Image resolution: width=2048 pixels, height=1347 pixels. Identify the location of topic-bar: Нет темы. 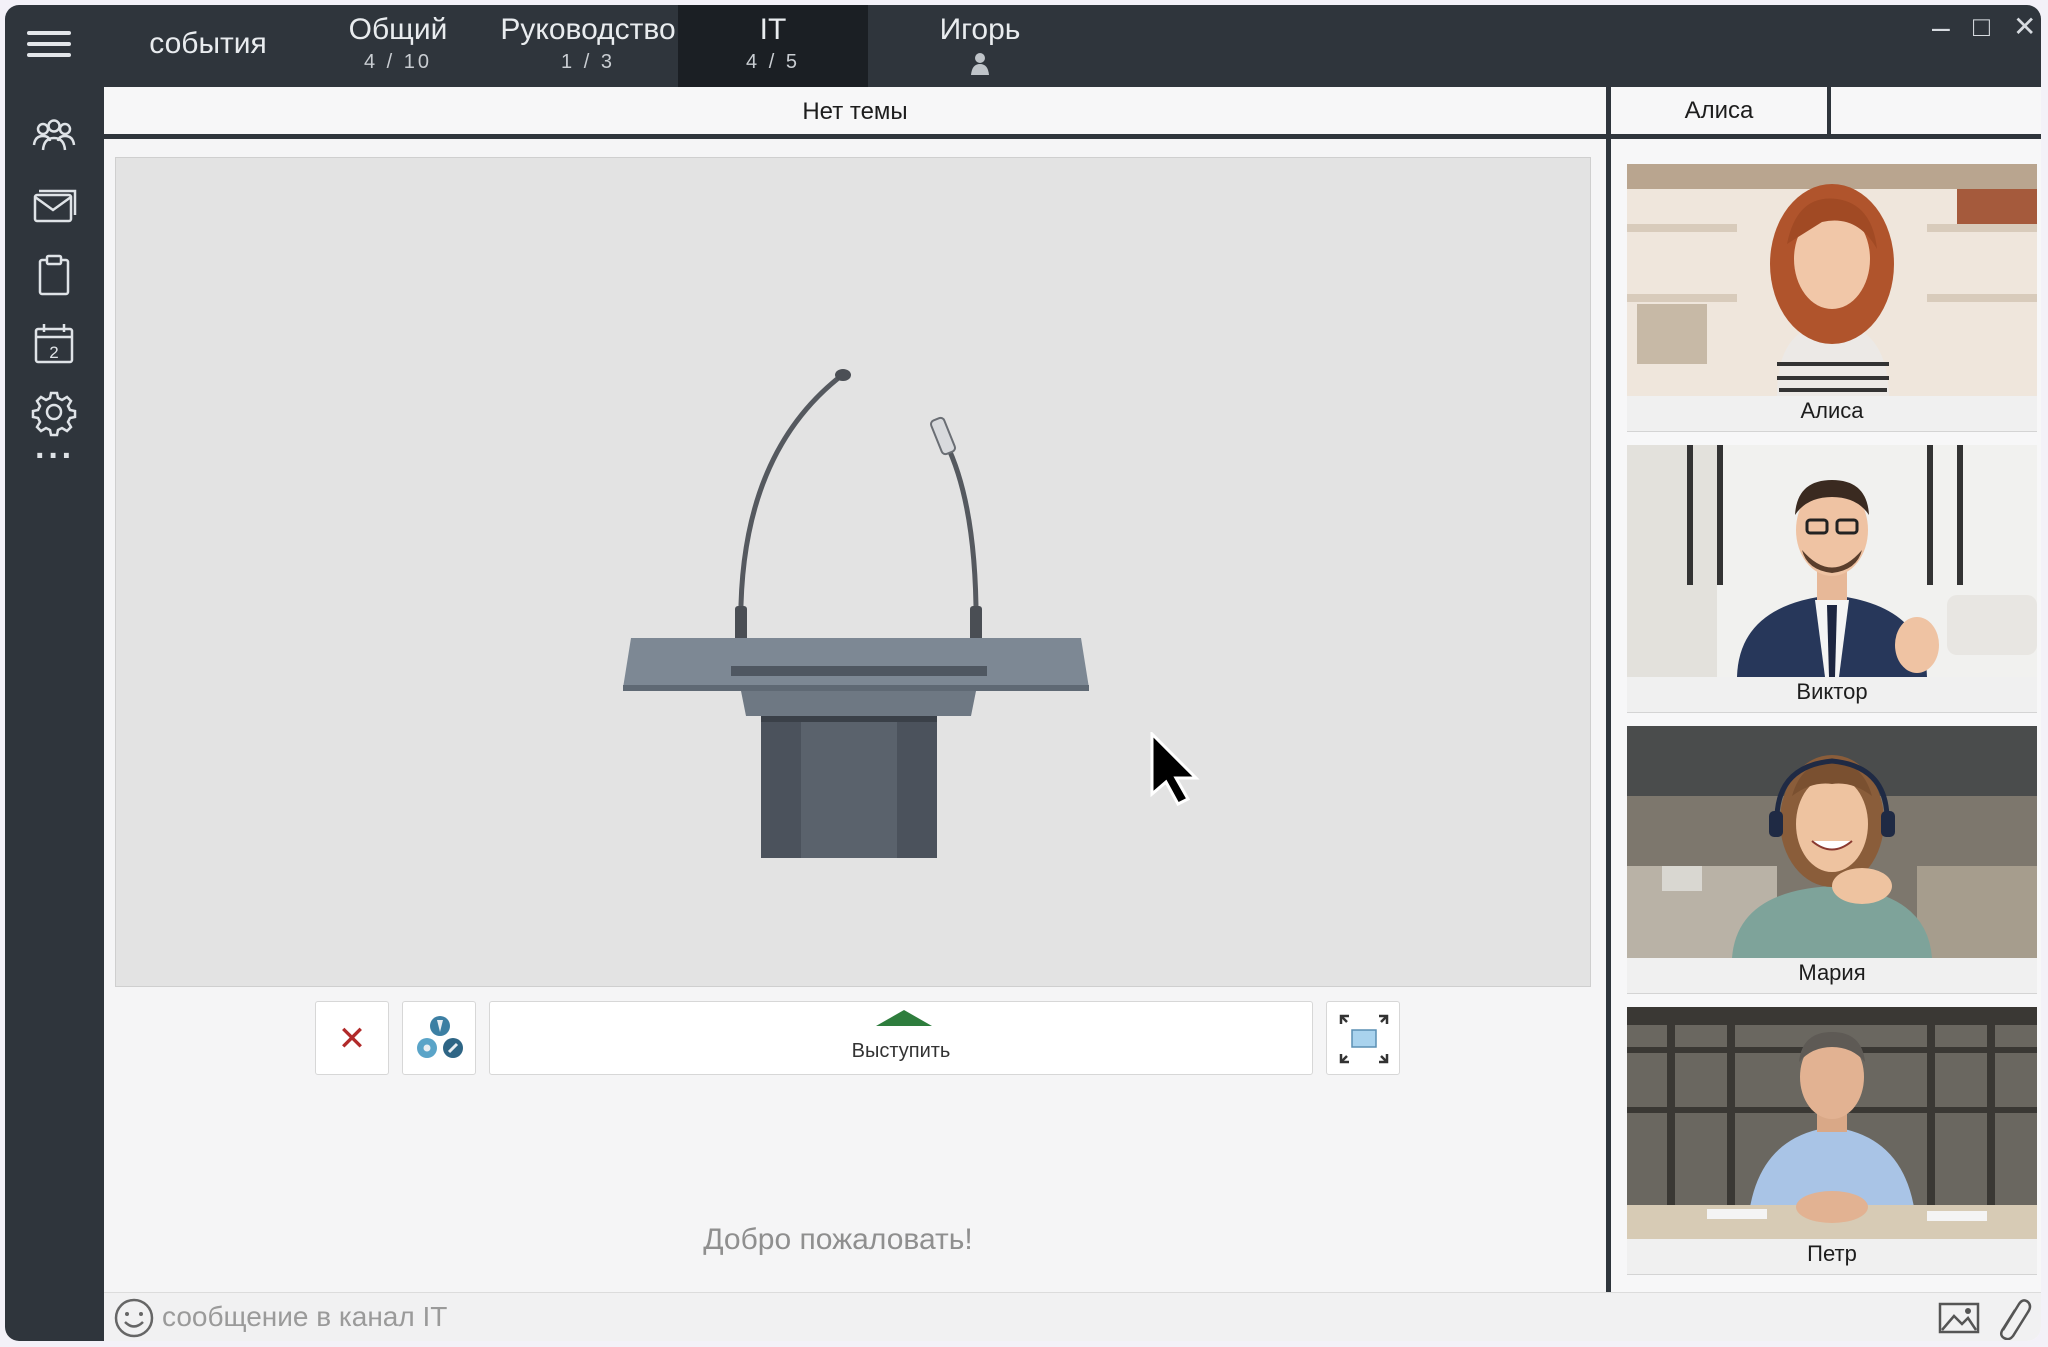
(855, 113).